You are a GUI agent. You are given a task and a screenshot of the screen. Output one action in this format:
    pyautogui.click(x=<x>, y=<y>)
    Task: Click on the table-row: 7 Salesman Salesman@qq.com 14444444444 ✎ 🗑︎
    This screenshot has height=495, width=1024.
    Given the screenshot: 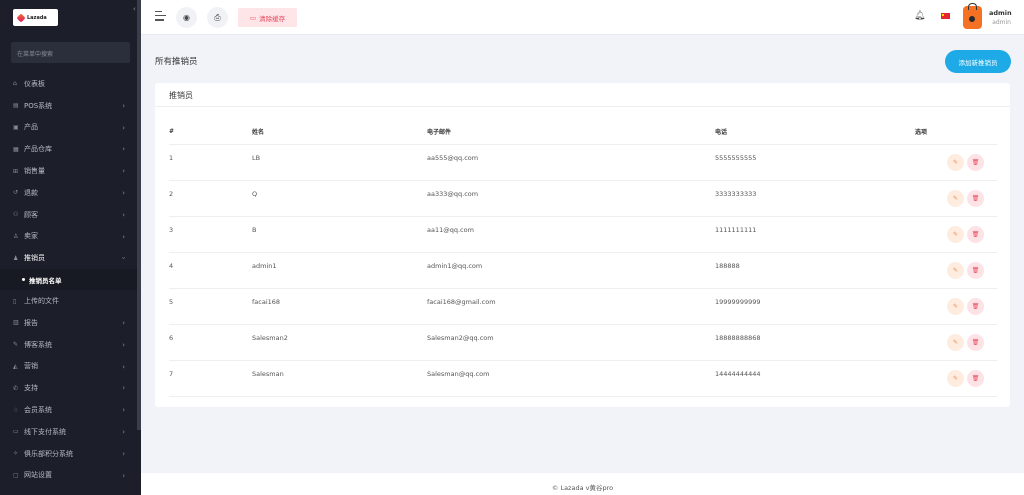 What is the action you would take?
    pyautogui.click(x=583, y=378)
    